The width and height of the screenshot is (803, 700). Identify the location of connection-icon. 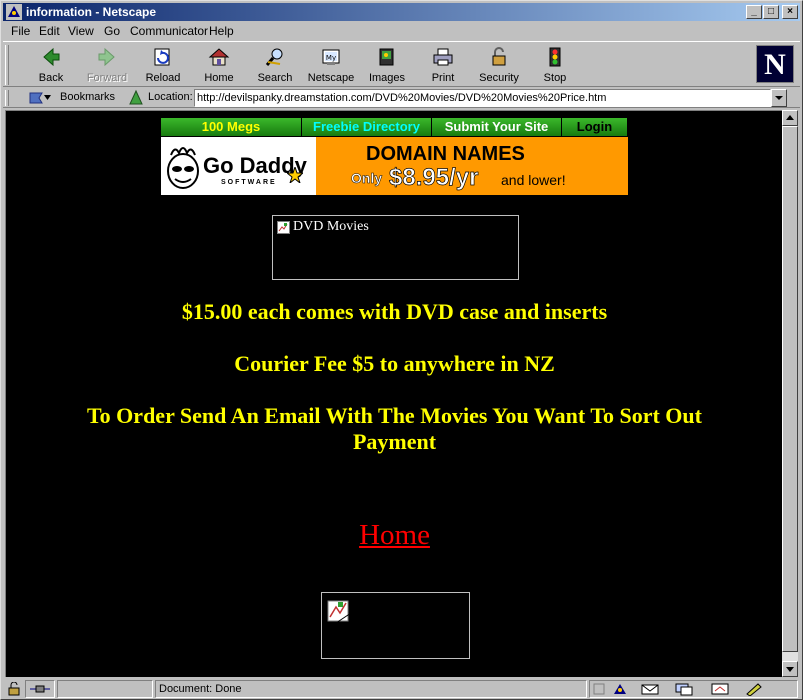
(40, 689).